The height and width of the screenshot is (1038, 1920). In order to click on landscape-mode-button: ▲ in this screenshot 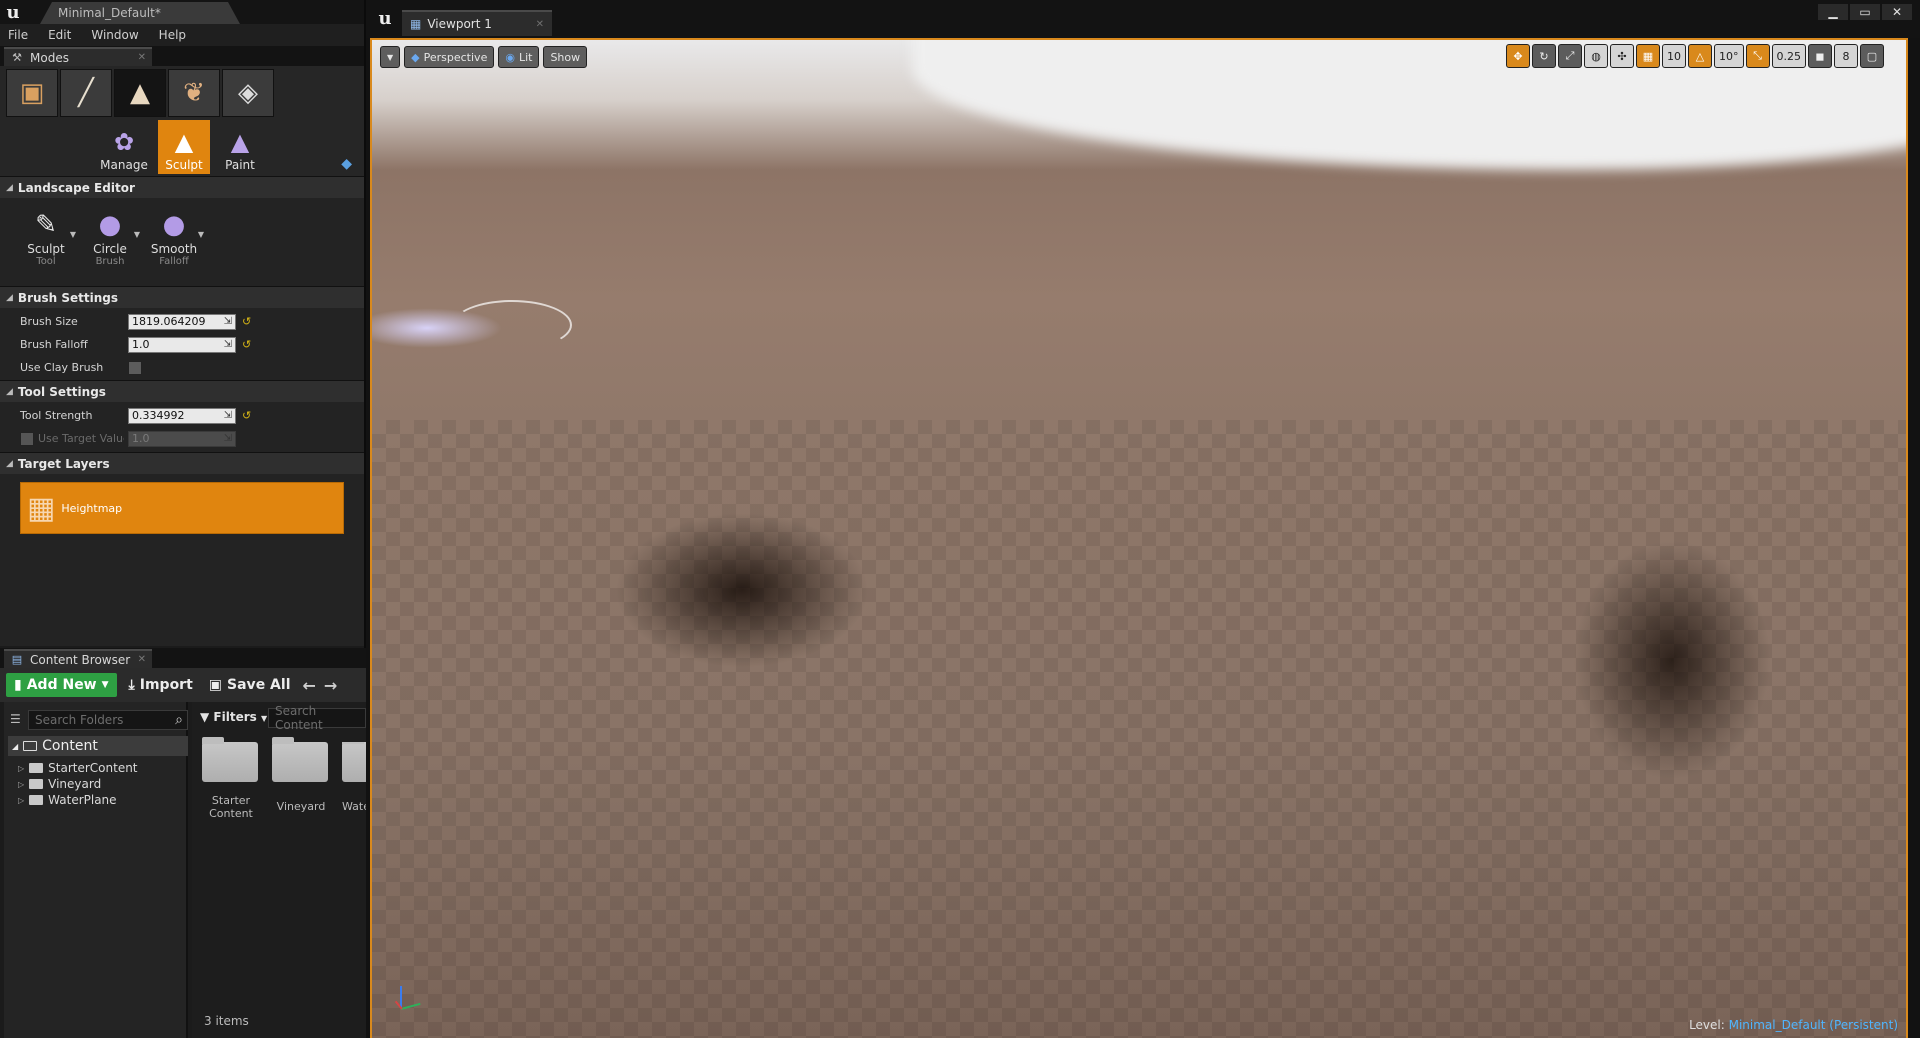, I will do `click(140, 93)`.